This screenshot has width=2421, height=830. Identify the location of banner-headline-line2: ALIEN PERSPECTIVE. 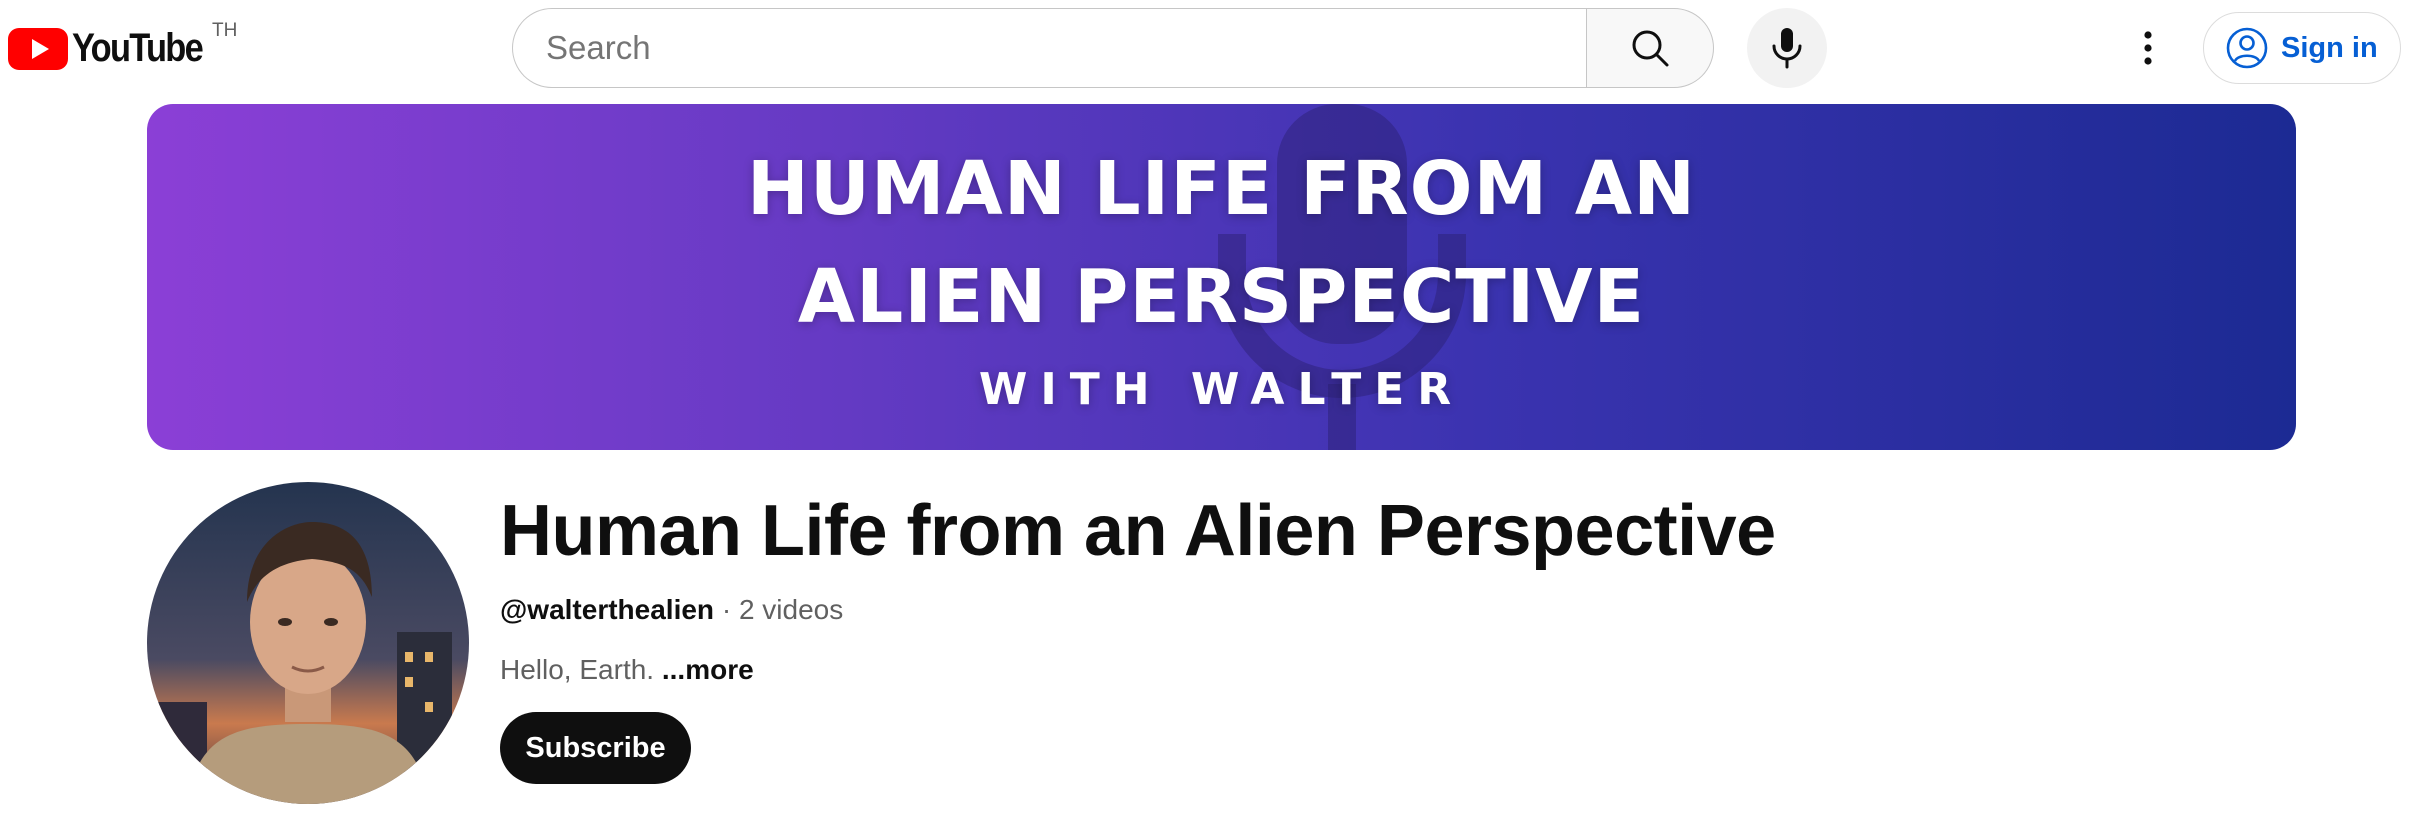
(1221, 297).